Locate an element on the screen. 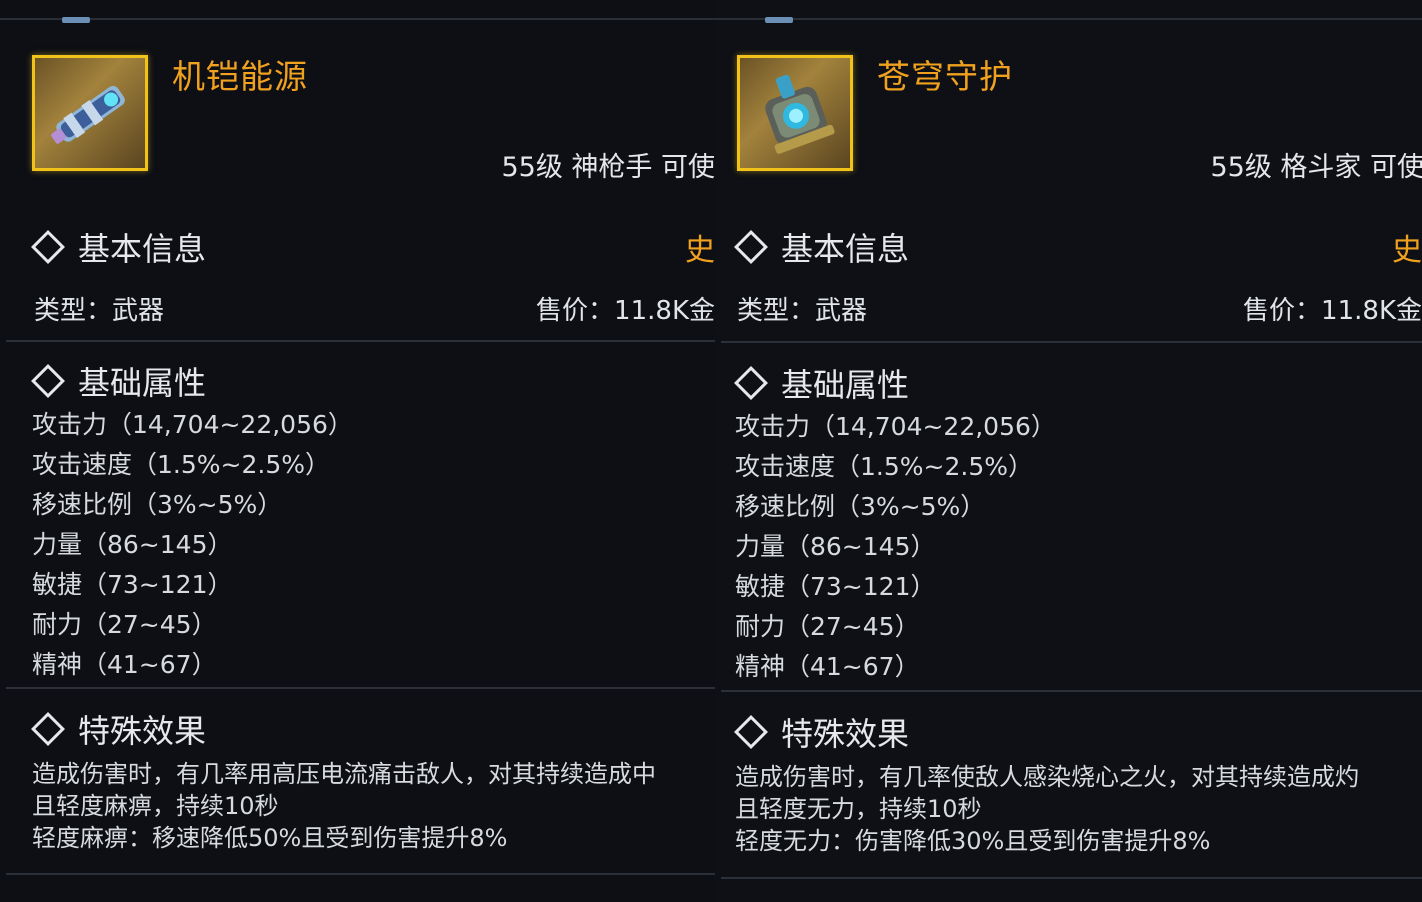  effect-line: 造成伤害时，有几率用高压电流痛击敌人，对其持续造成中 is located at coordinates (344, 774).